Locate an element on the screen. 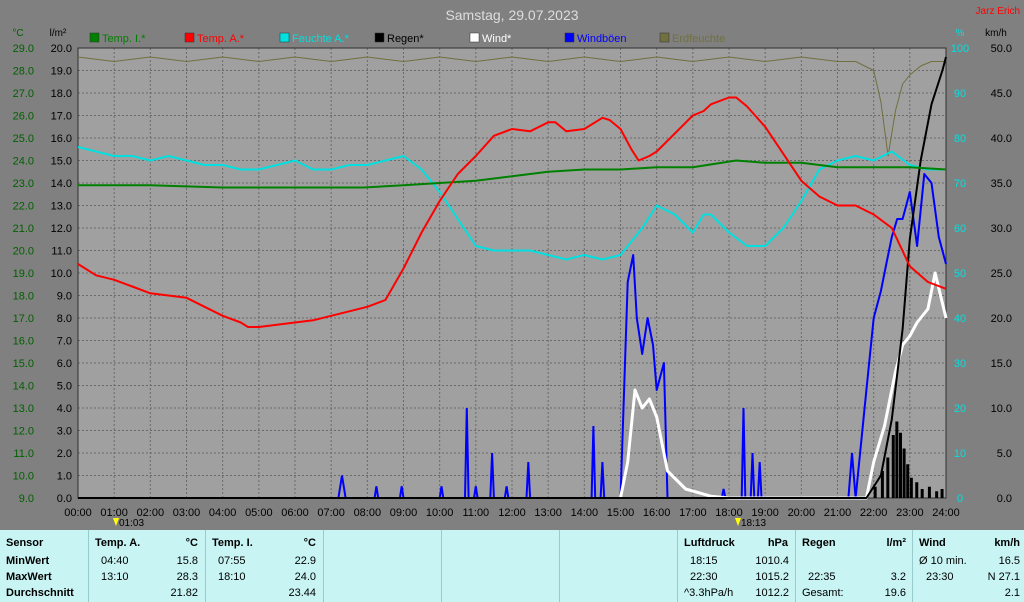  stats-rain-unit: l/m² is located at coordinates (896, 543).